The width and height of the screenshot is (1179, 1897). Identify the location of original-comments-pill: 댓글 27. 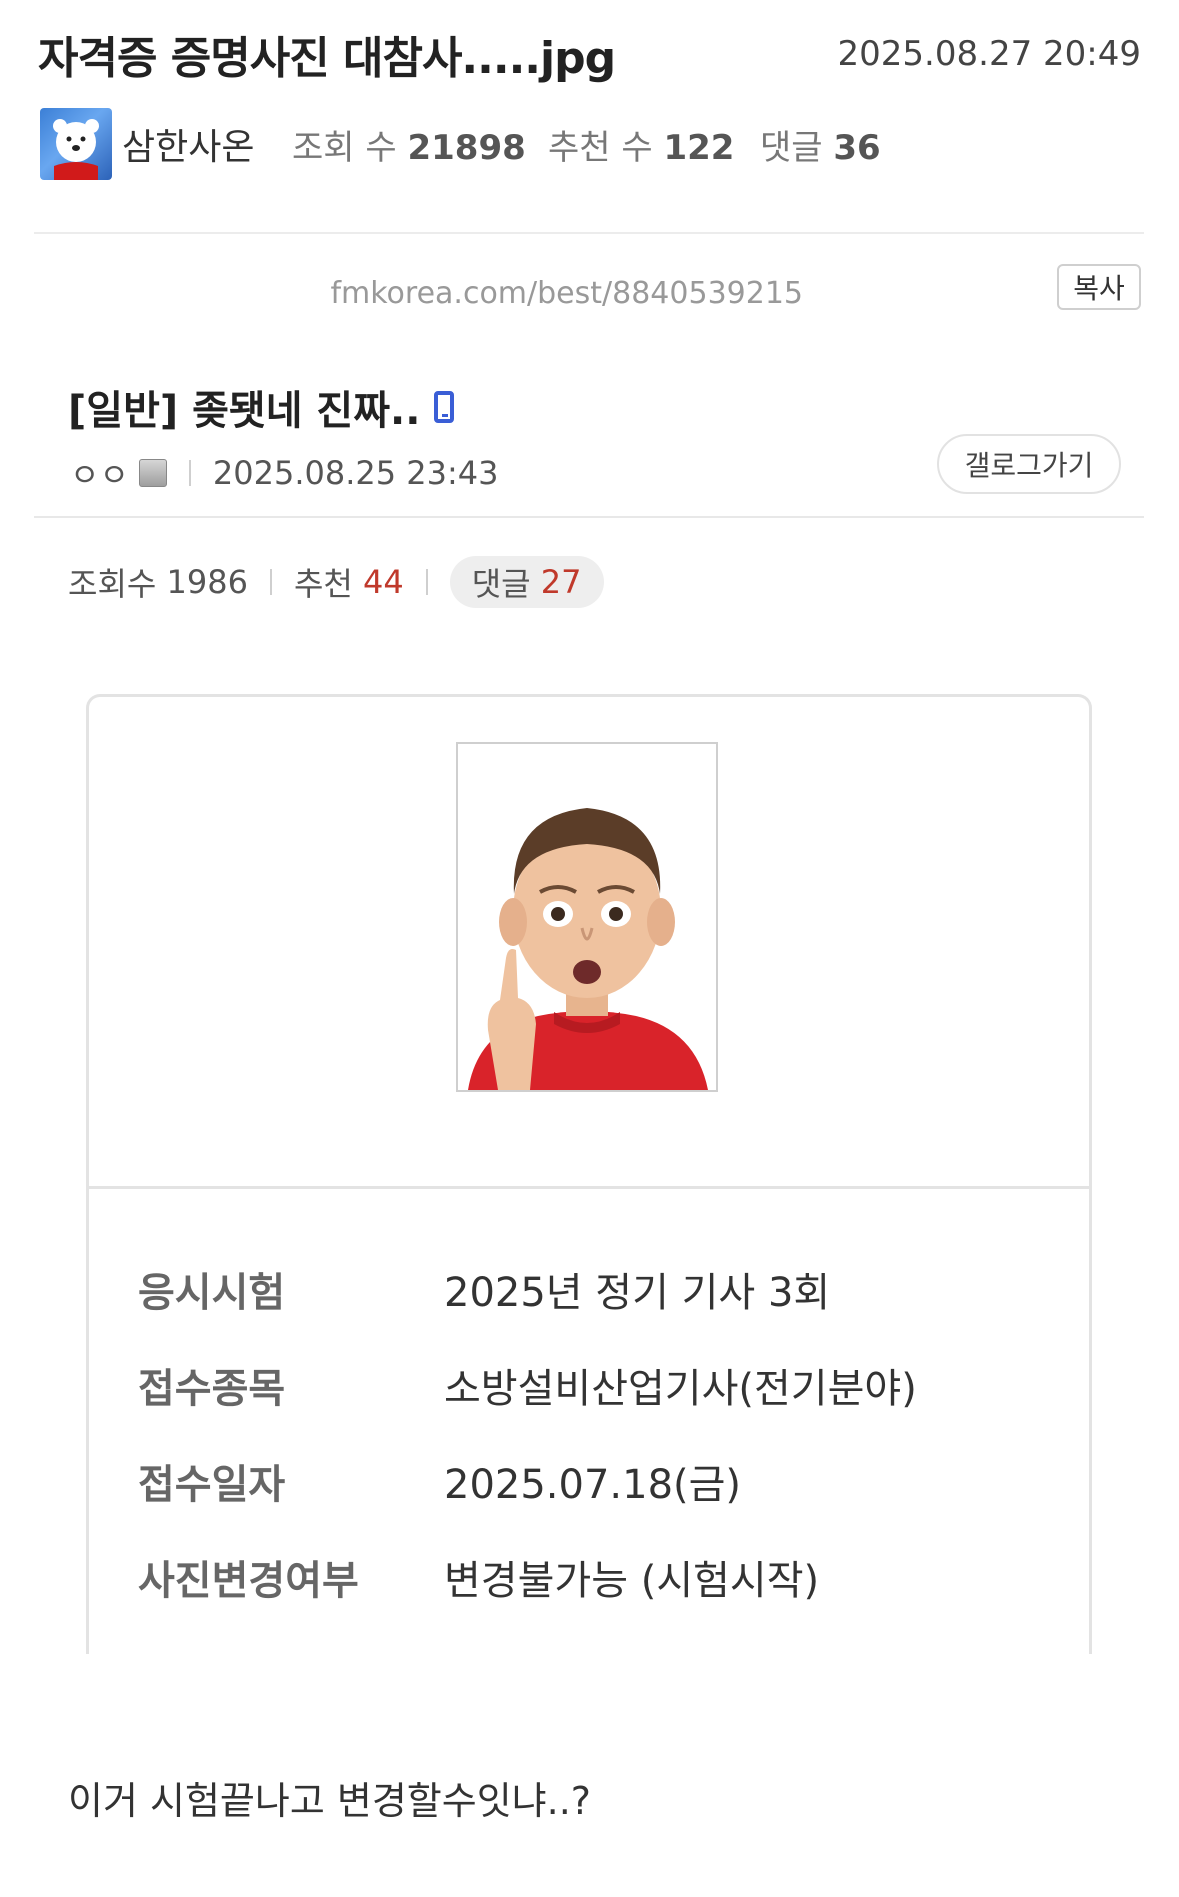
(526, 582).